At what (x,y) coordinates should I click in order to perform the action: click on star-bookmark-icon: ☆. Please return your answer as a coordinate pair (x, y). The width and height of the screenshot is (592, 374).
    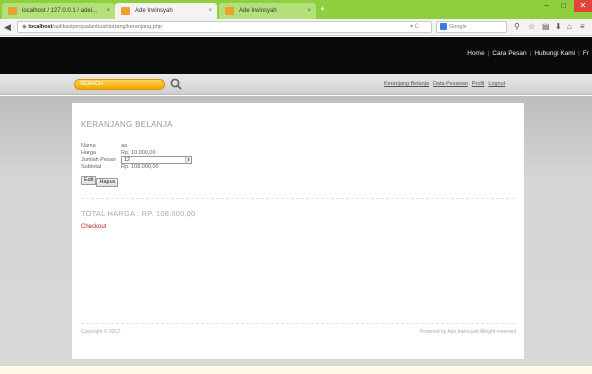
    Looking at the image, I should click on (531, 27).